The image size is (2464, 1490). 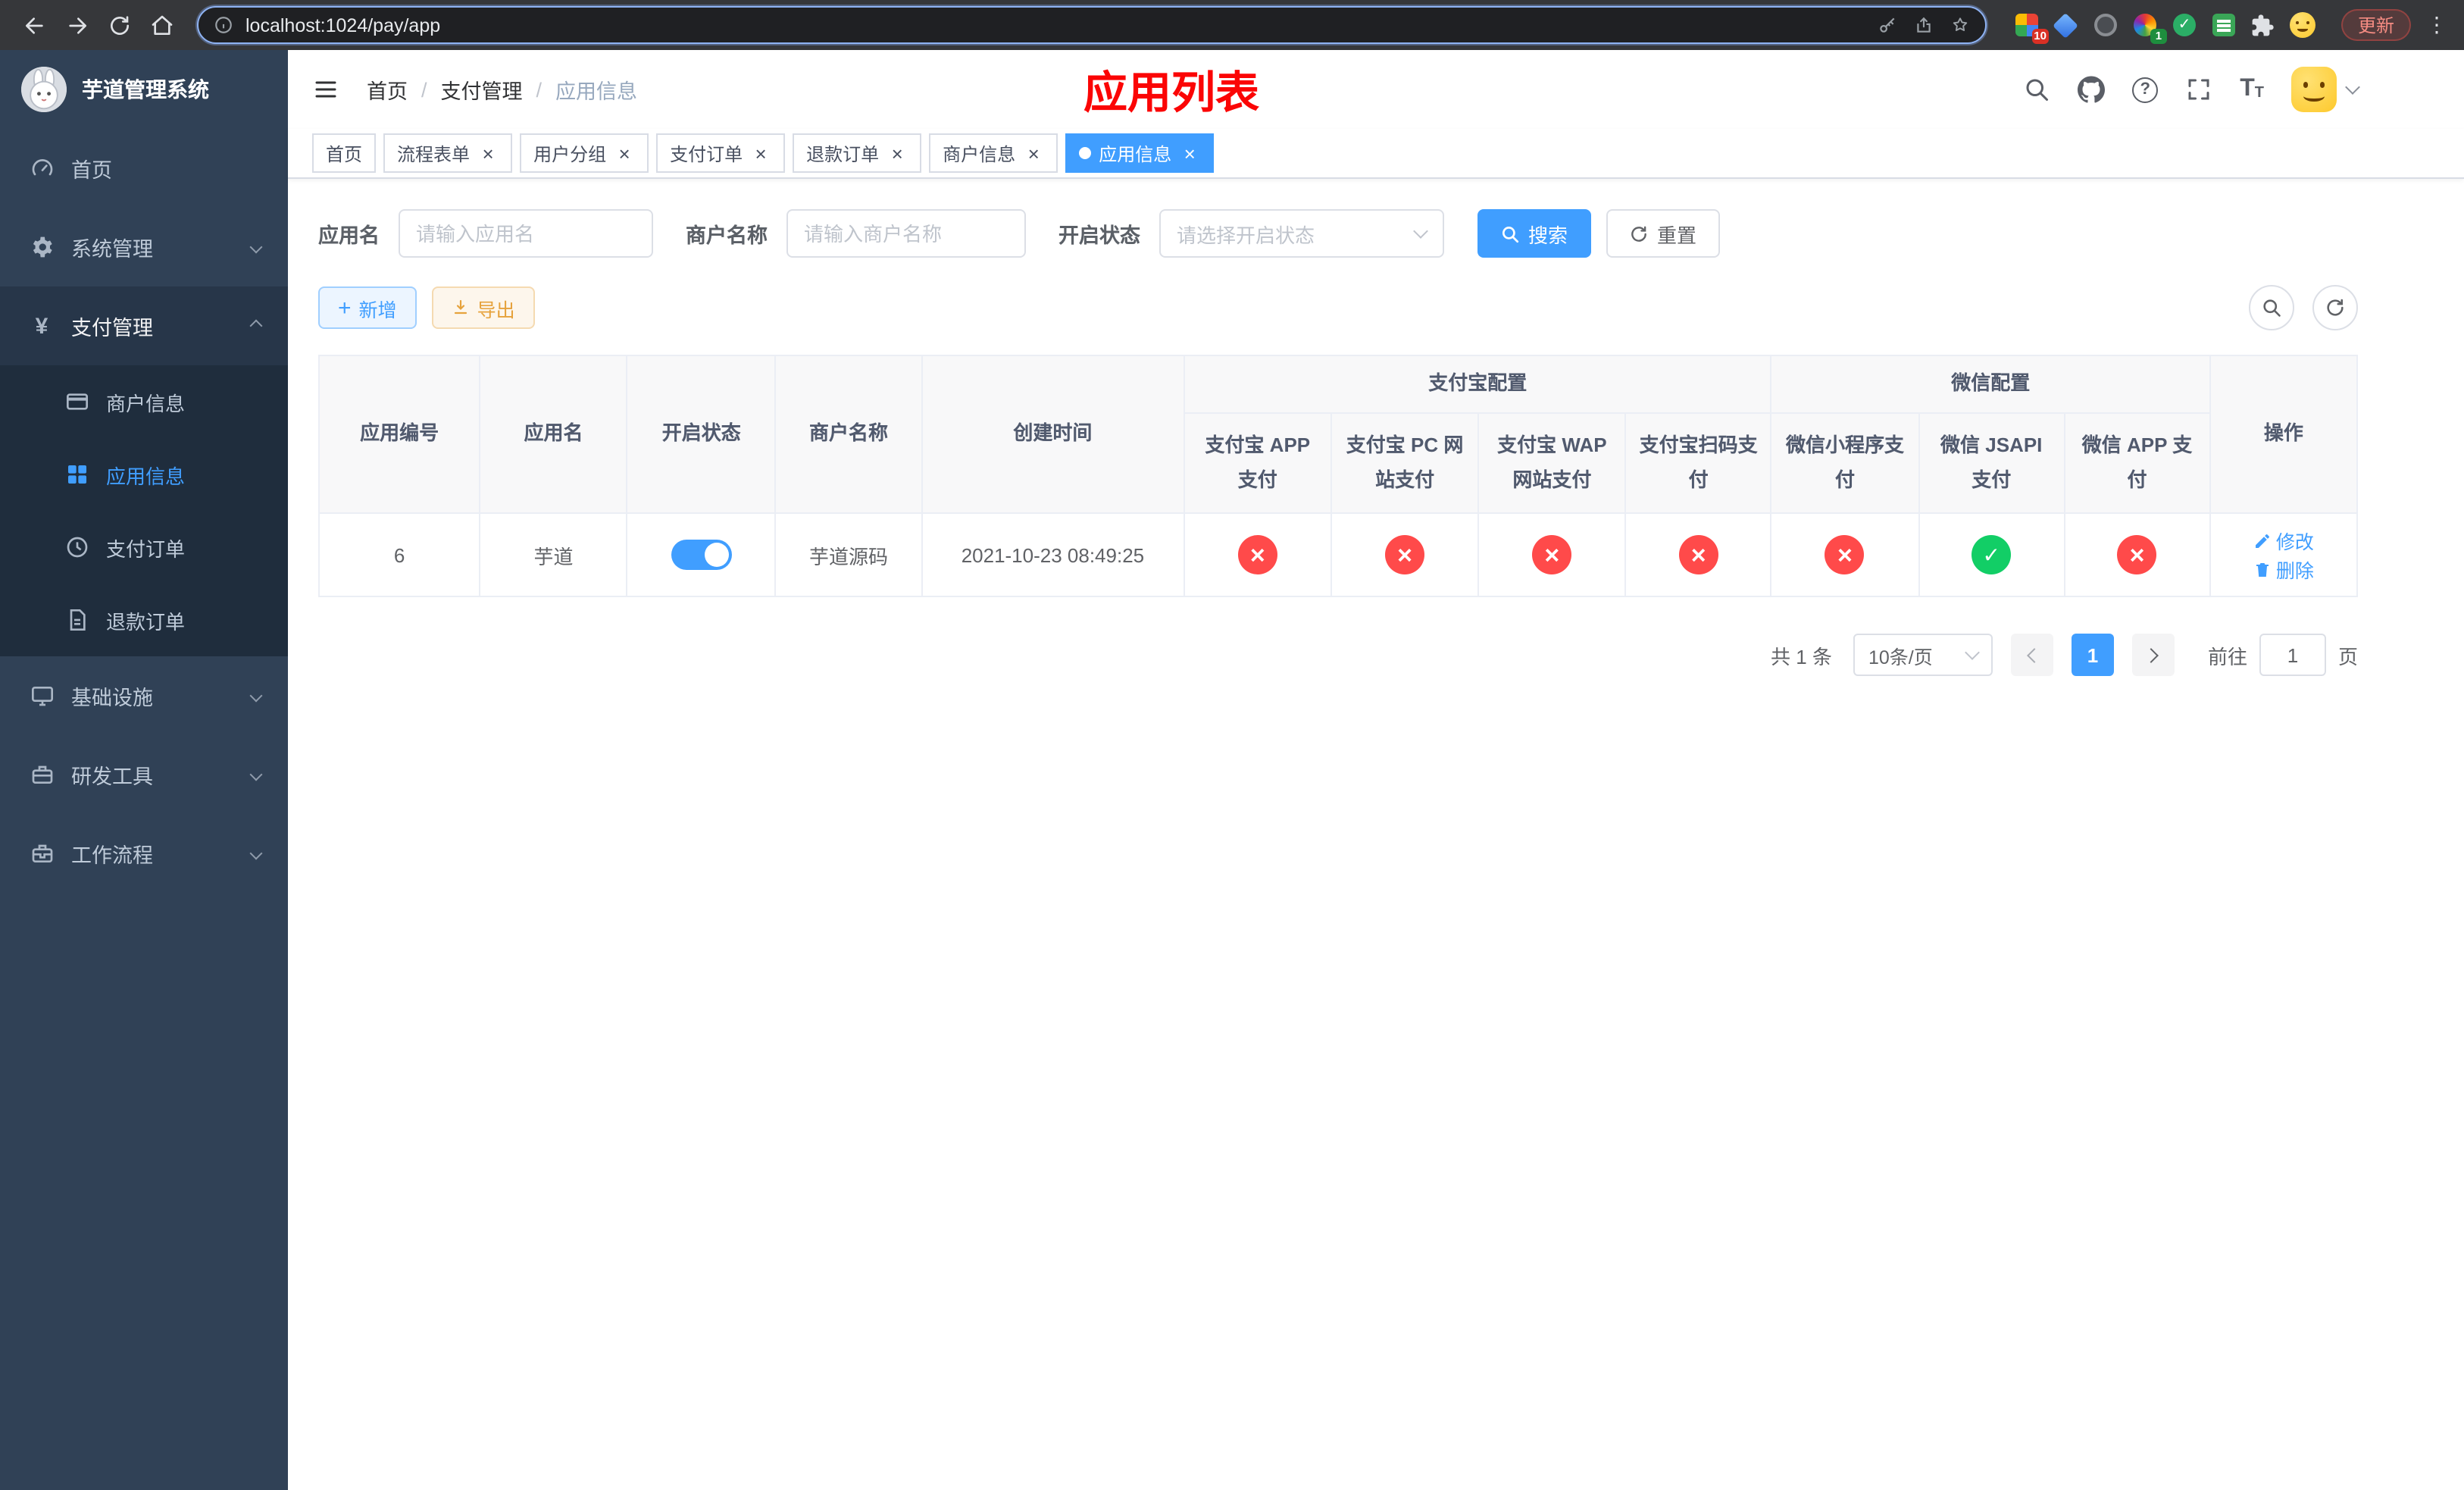 I want to click on extension-badge: 1, so click(x=2158, y=36).